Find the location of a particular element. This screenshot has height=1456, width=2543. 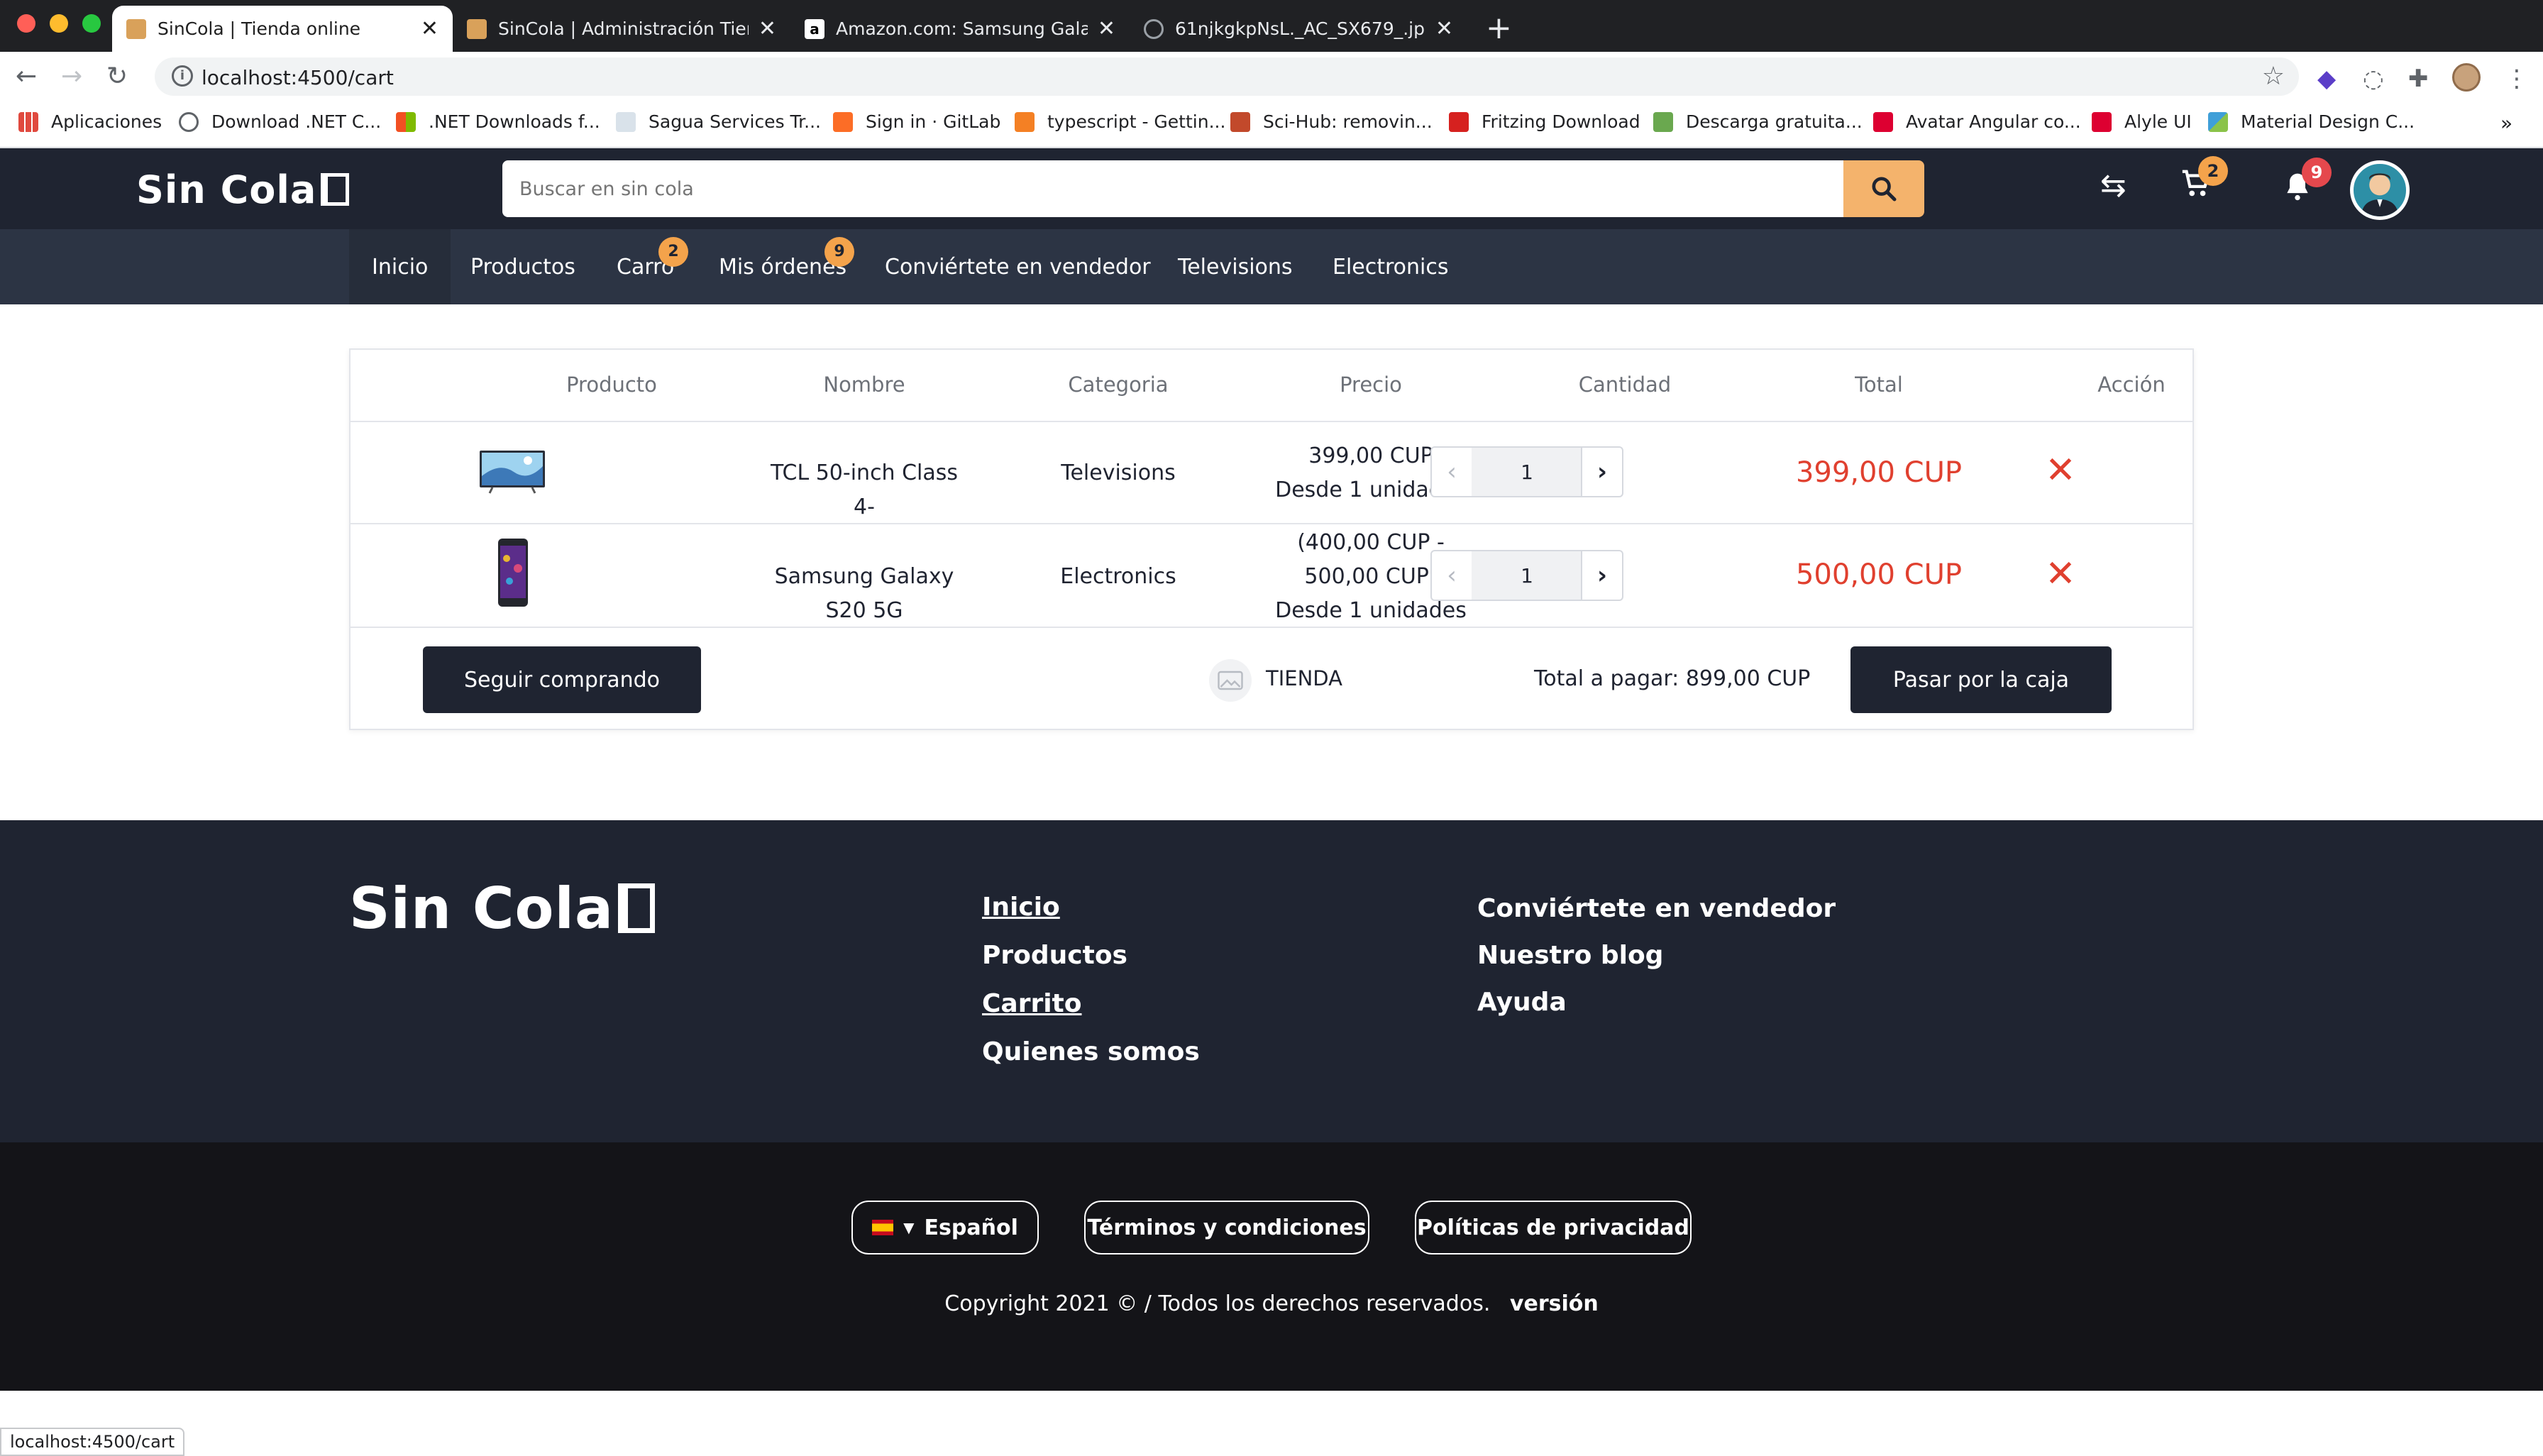

browser-tab-4: 61njkgkpNsL._AC_SX679_.jpg ✕ is located at coordinates (1298, 29).